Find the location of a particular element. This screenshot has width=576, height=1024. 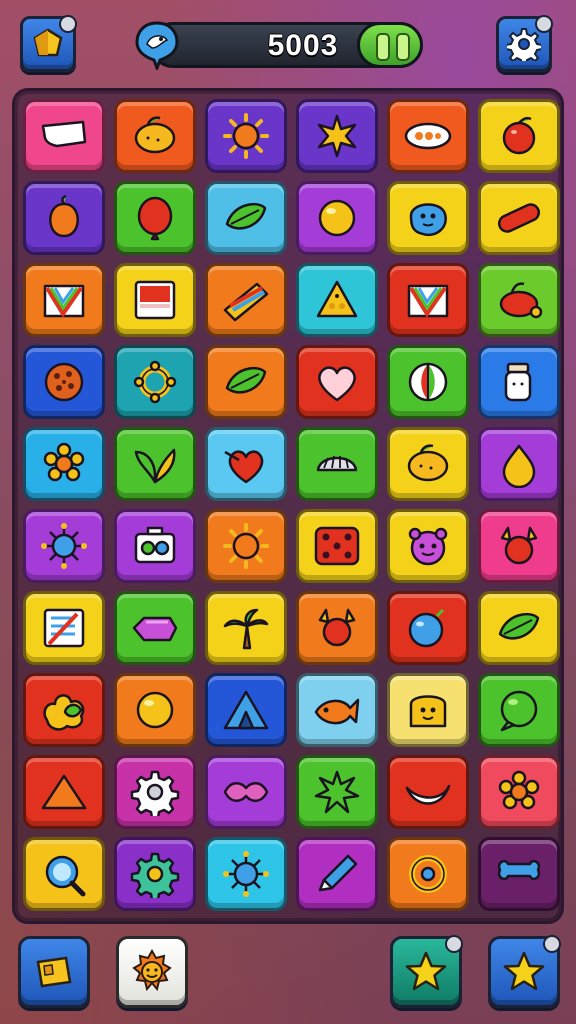

ticket-button is located at coordinates (54, 972).